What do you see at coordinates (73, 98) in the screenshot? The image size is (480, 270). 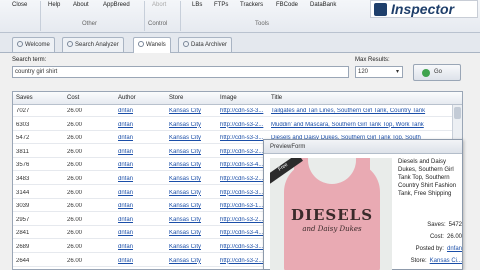 I see `column-cost: Cost` at bounding box center [73, 98].